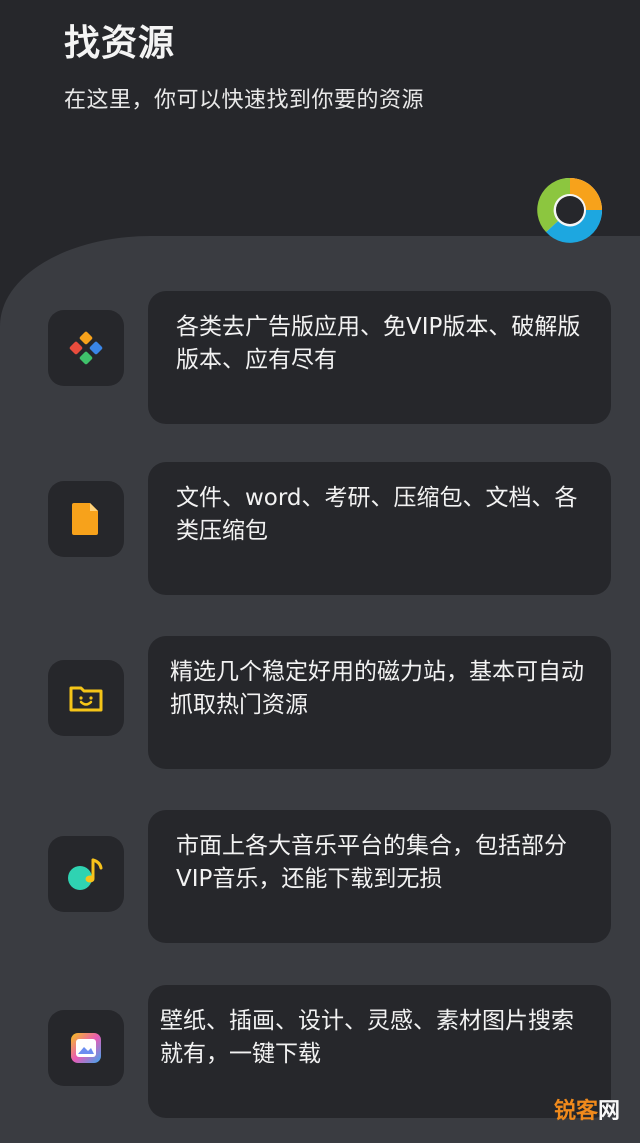 The height and width of the screenshot is (1143, 640). I want to click on category-card-magnet: 精选几个稳定好用的磁力站，基本可自动抓取热门资源, so click(379, 702).